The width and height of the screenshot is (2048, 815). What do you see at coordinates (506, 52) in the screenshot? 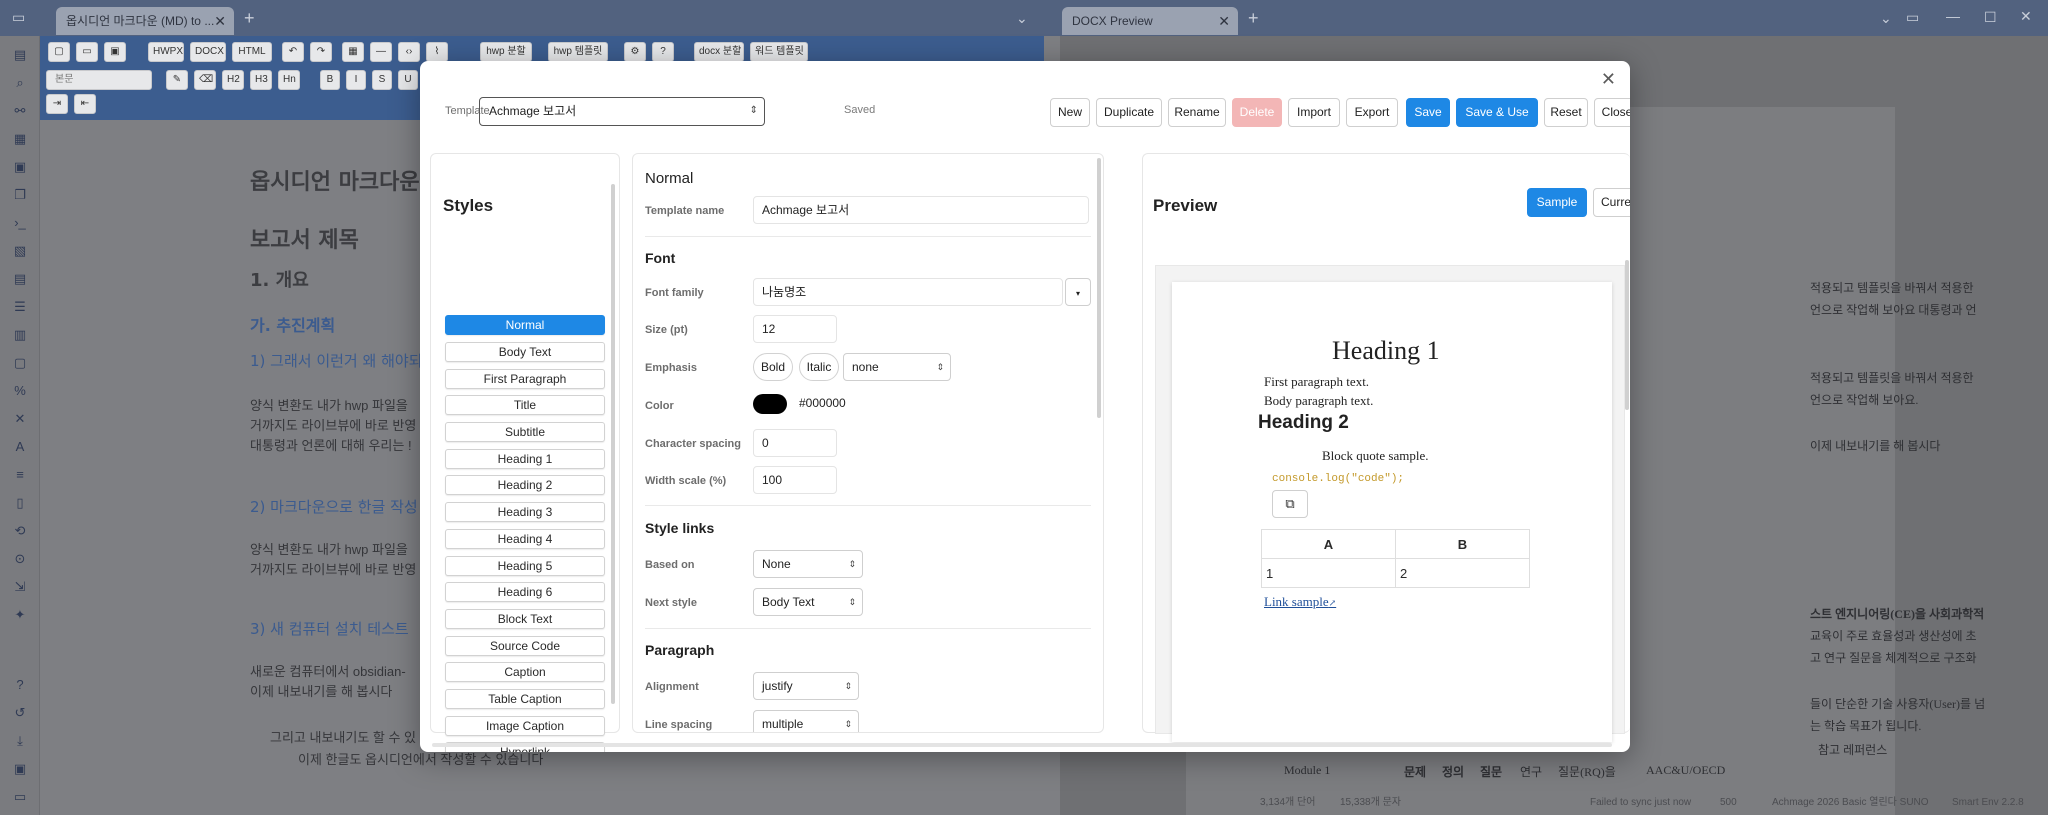
I see `hwp-split-button: hwp 분할` at bounding box center [506, 52].